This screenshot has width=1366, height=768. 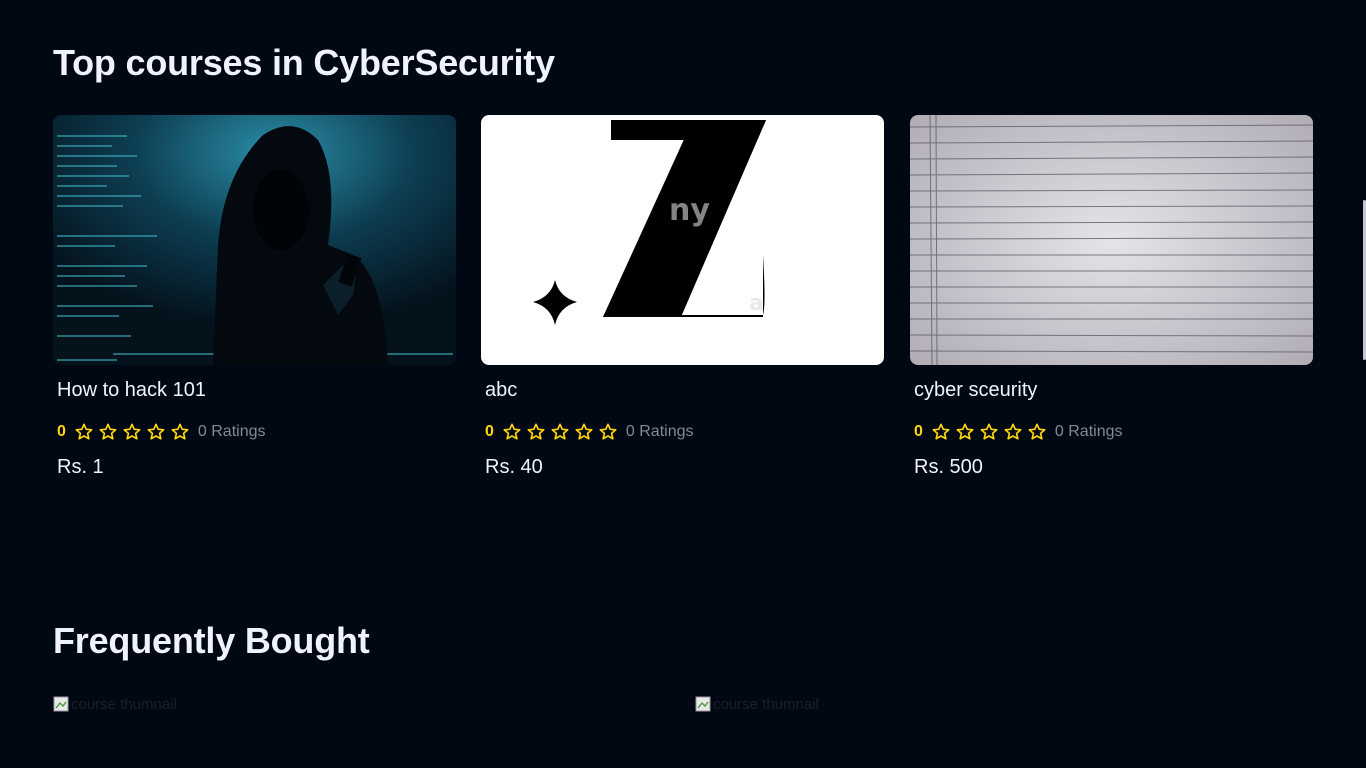 I want to click on course-card: cyber sceurity 0 0 Ratings Rs. 500, so click(x=1111, y=297).